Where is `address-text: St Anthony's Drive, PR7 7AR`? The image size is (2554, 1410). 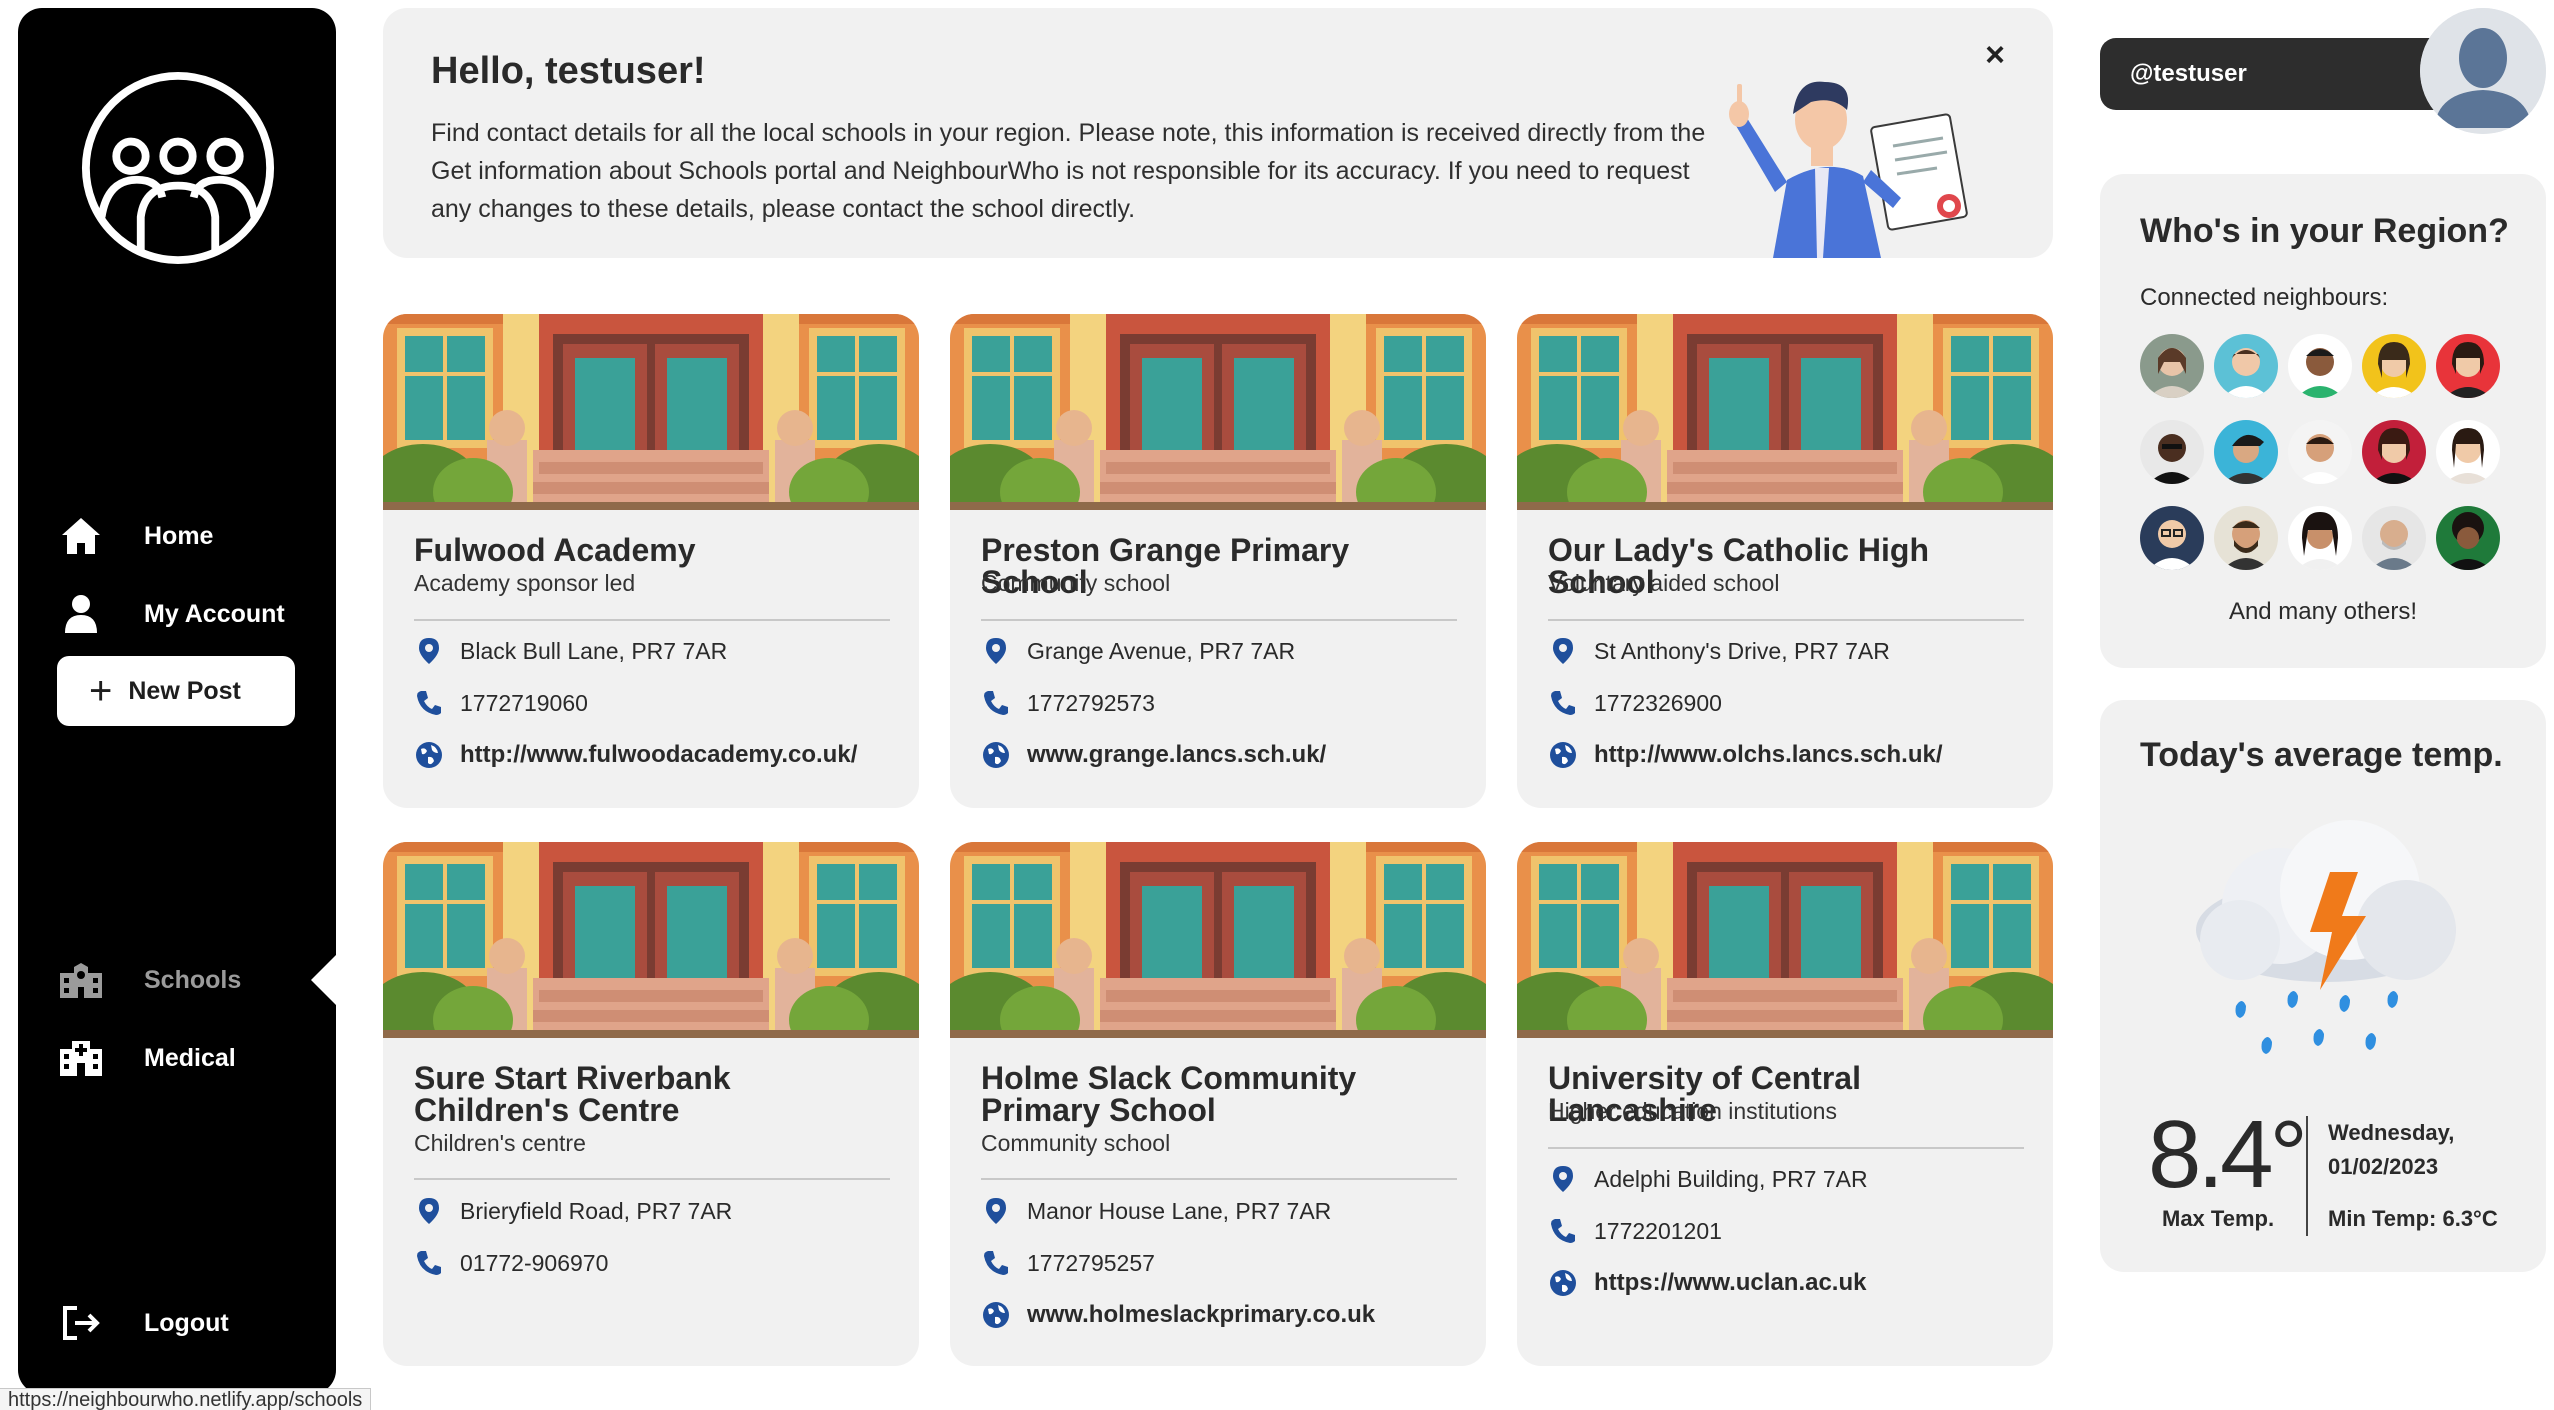
address-text: St Anthony's Drive, PR7 7AR is located at coordinates (1742, 650).